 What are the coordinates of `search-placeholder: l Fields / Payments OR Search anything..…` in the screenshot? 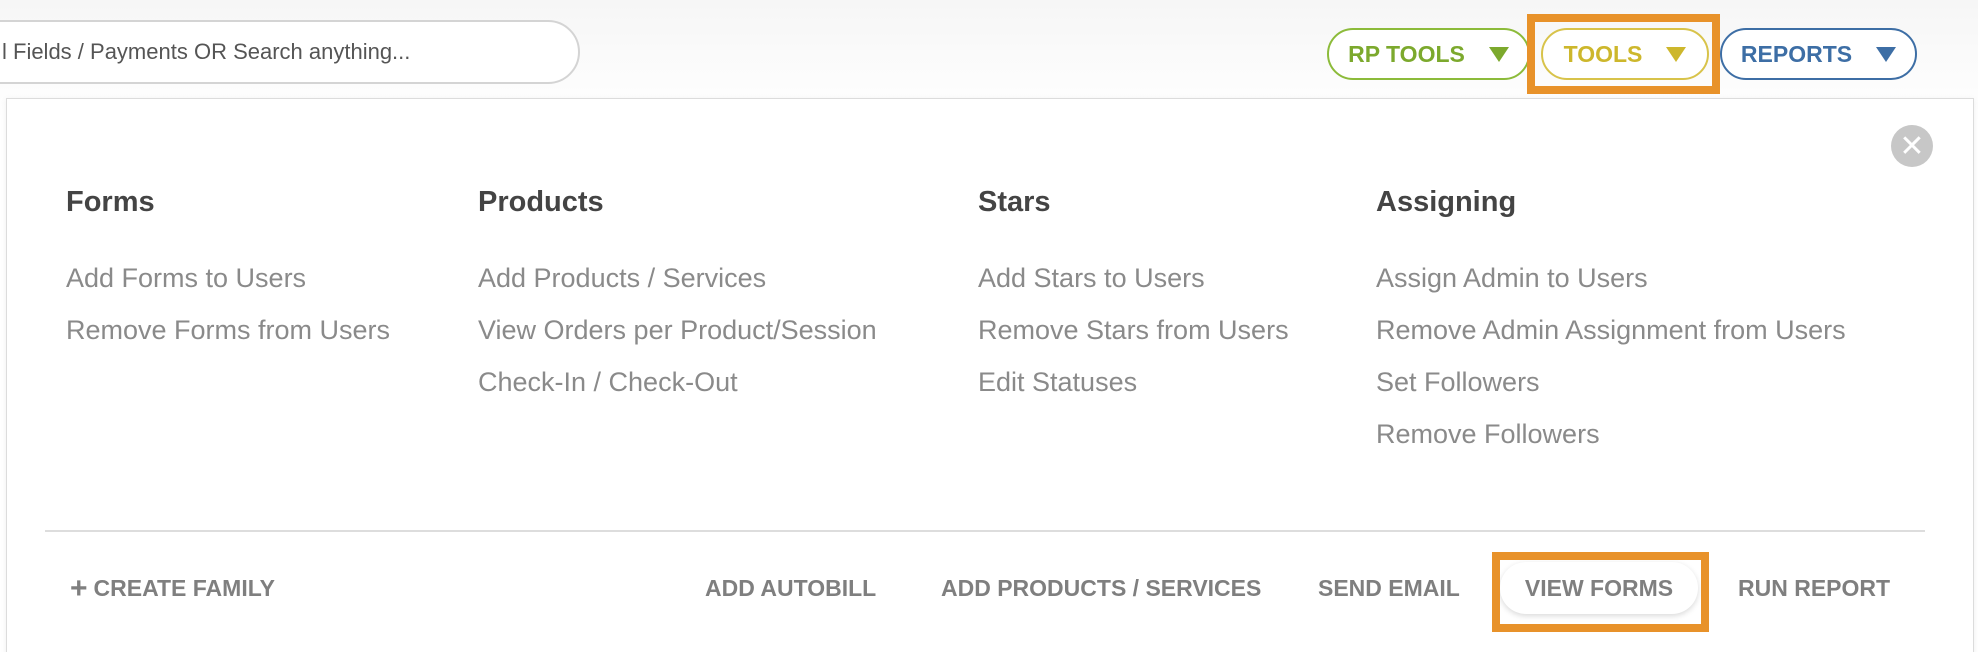 It's located at (206, 51).